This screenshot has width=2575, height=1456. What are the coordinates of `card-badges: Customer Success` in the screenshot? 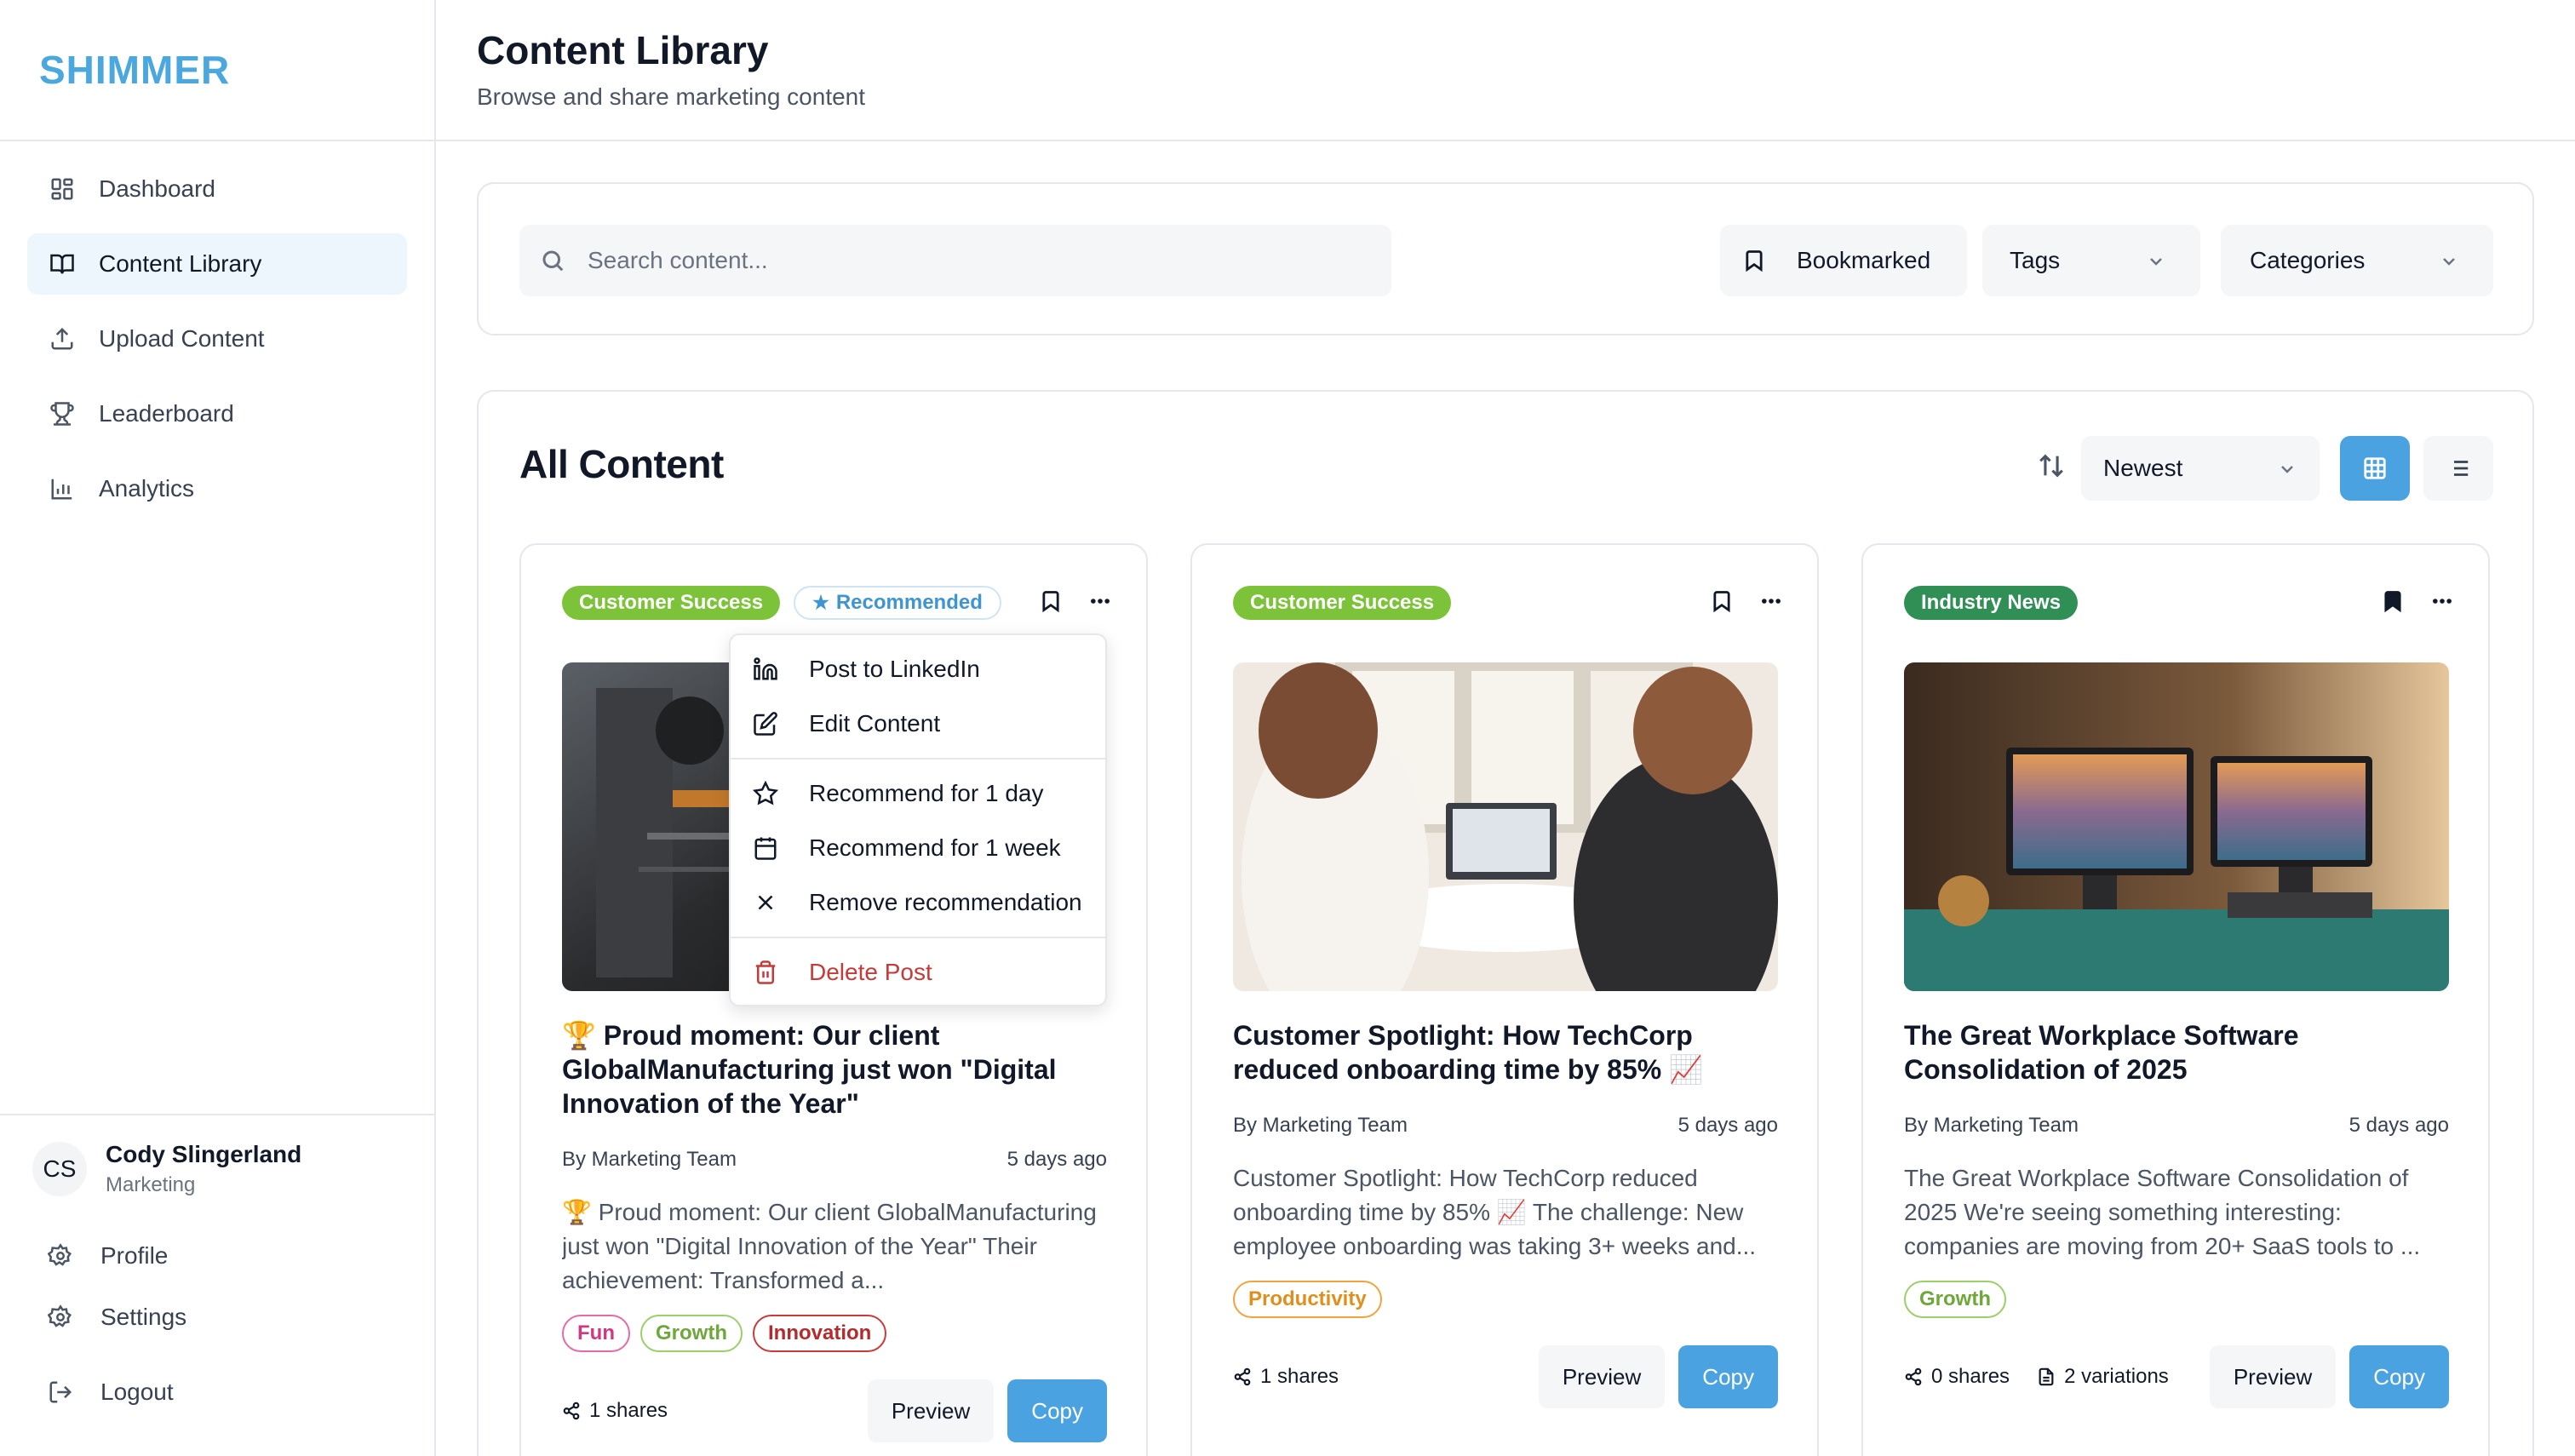 It's located at (1342, 603).